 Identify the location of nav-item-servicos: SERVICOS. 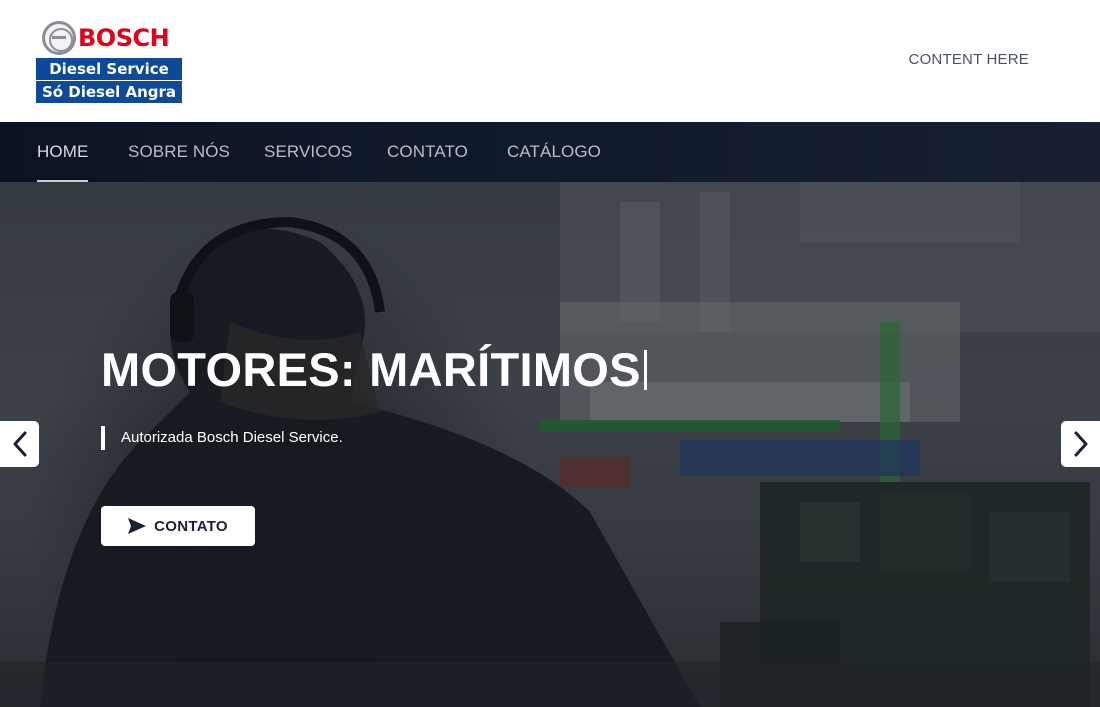
(308, 152).